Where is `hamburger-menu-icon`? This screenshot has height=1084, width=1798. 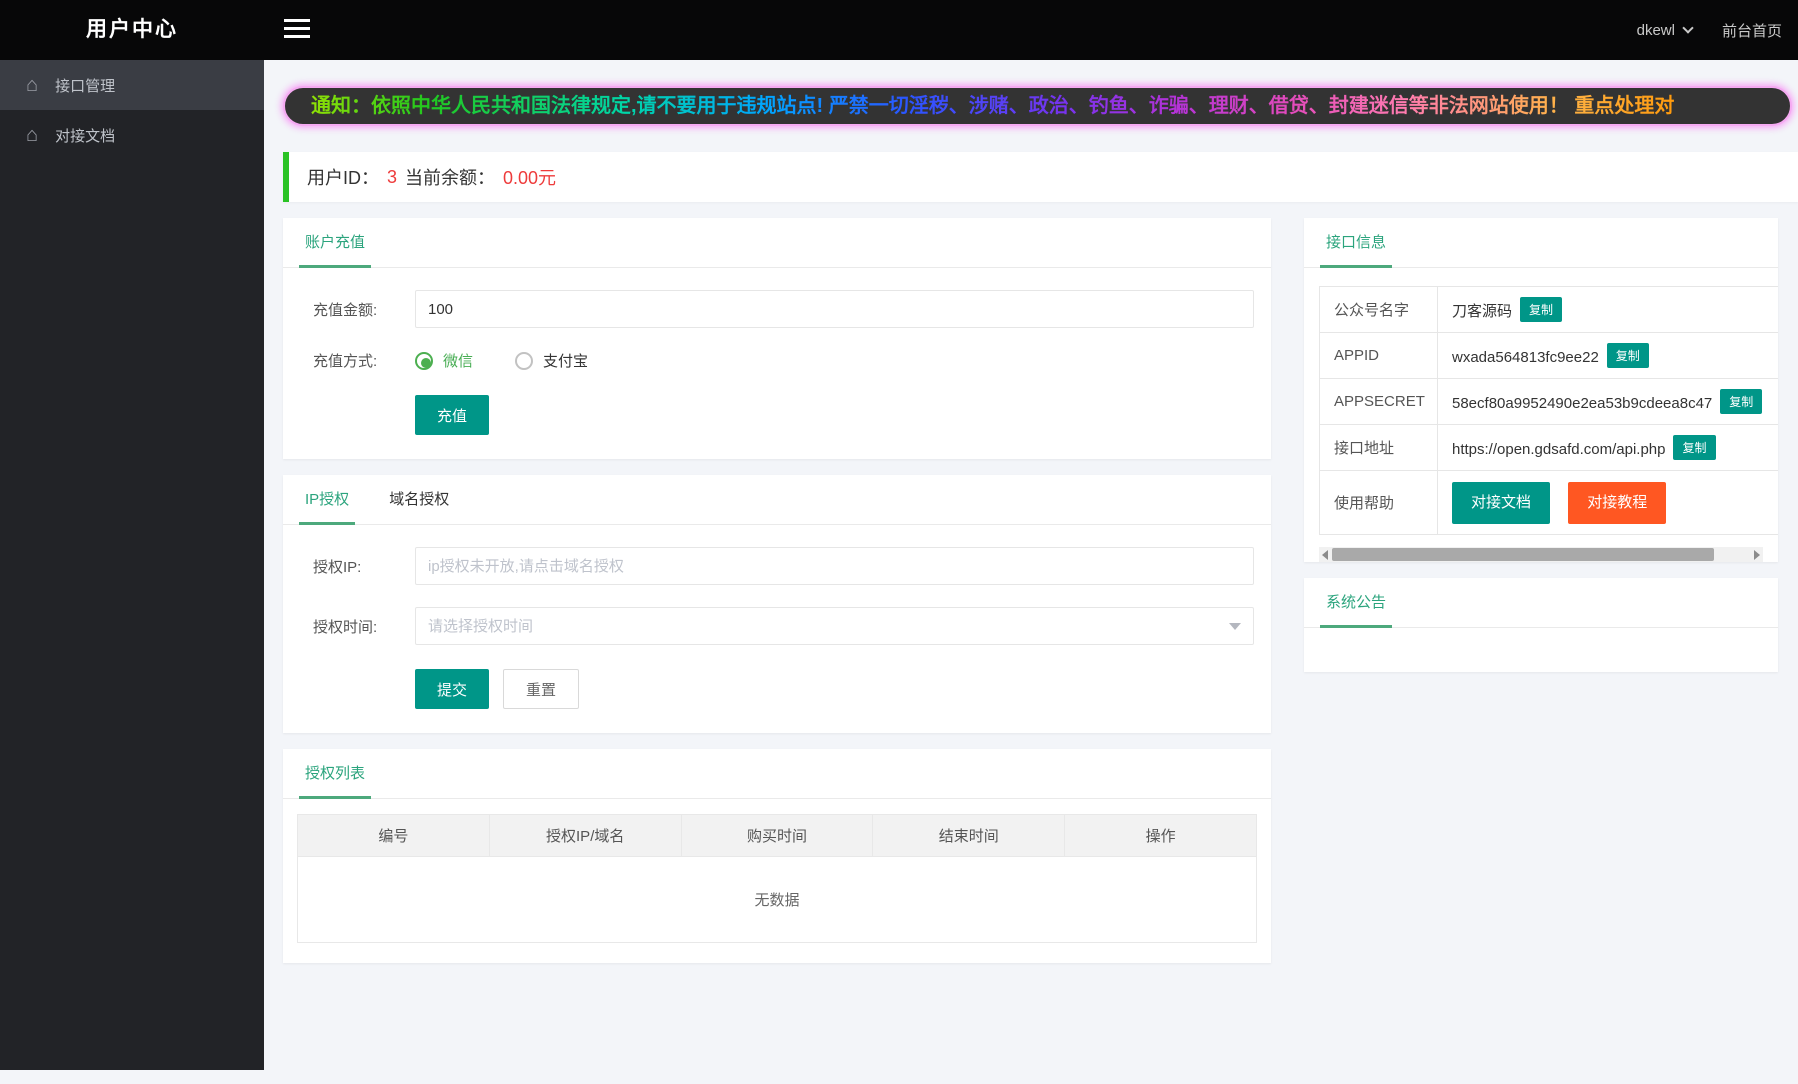 hamburger-menu-icon is located at coordinates (297, 30).